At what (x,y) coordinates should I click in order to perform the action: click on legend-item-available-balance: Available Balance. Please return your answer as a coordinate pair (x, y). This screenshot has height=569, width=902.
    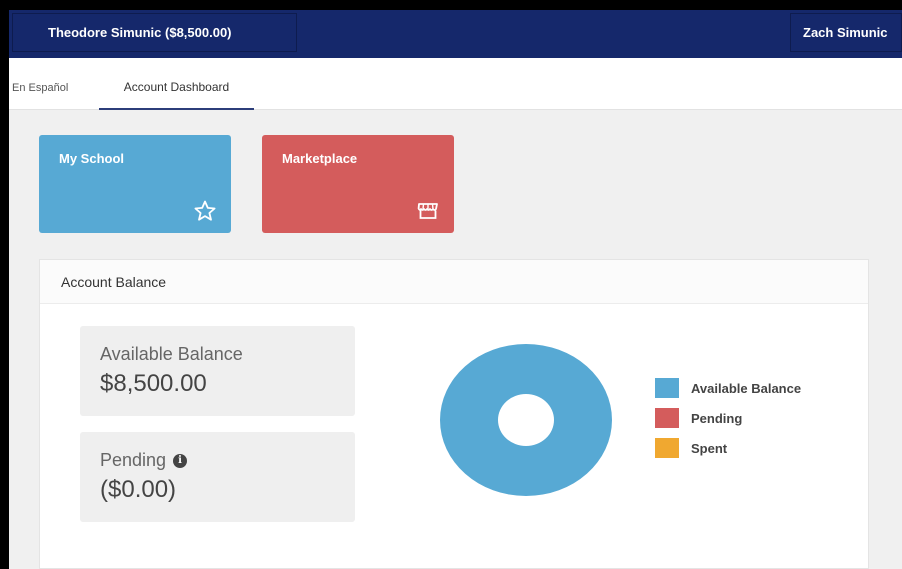
    Looking at the image, I should click on (728, 388).